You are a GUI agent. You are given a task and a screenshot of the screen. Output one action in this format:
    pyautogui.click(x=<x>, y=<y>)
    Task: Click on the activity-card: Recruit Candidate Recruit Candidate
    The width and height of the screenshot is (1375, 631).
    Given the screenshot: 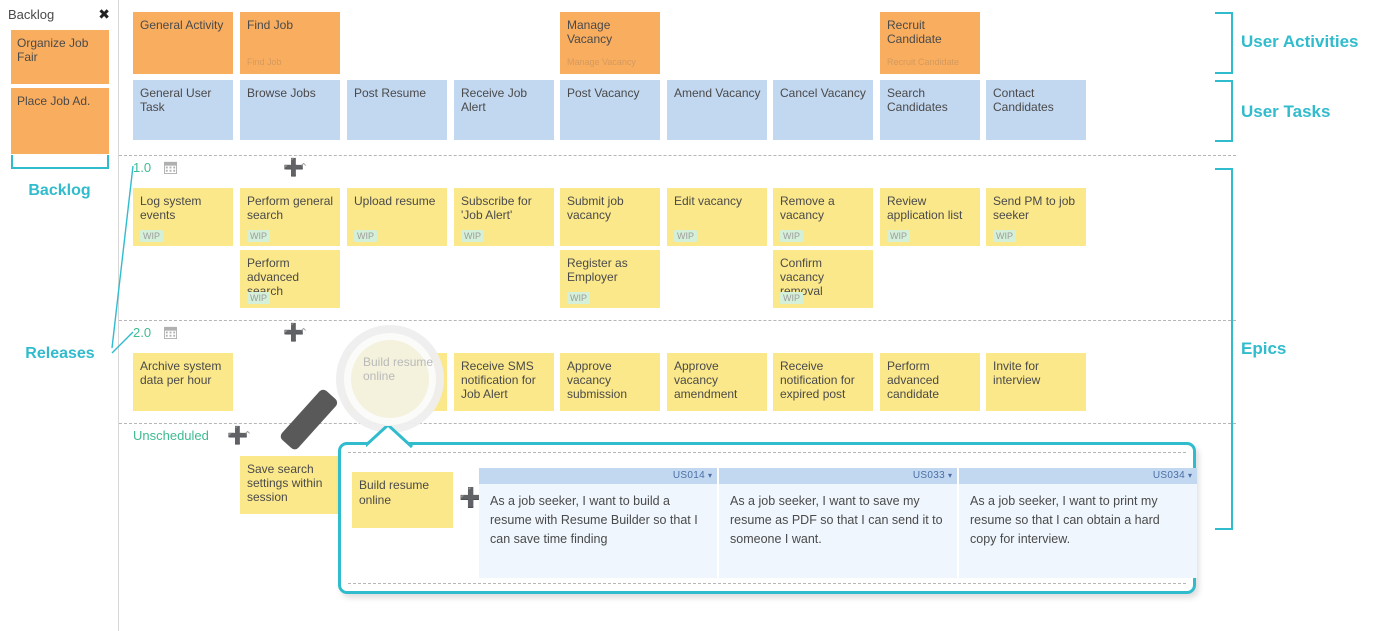 What is the action you would take?
    pyautogui.click(x=930, y=43)
    